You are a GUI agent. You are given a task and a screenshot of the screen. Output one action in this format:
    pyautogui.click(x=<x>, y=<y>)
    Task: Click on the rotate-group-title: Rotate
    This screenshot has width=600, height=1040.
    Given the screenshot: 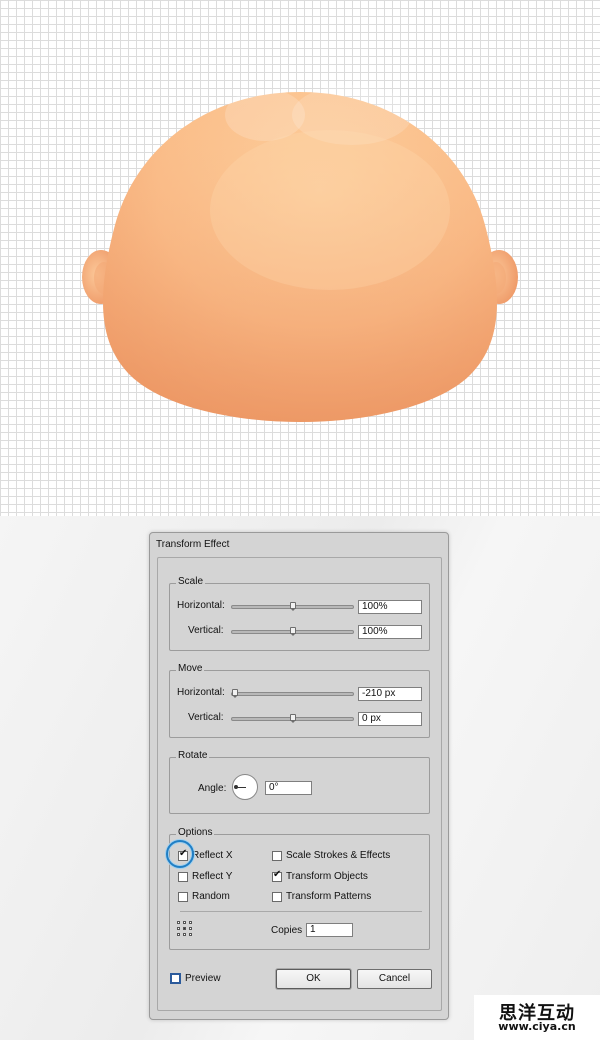 What is the action you would take?
    pyautogui.click(x=193, y=755)
    